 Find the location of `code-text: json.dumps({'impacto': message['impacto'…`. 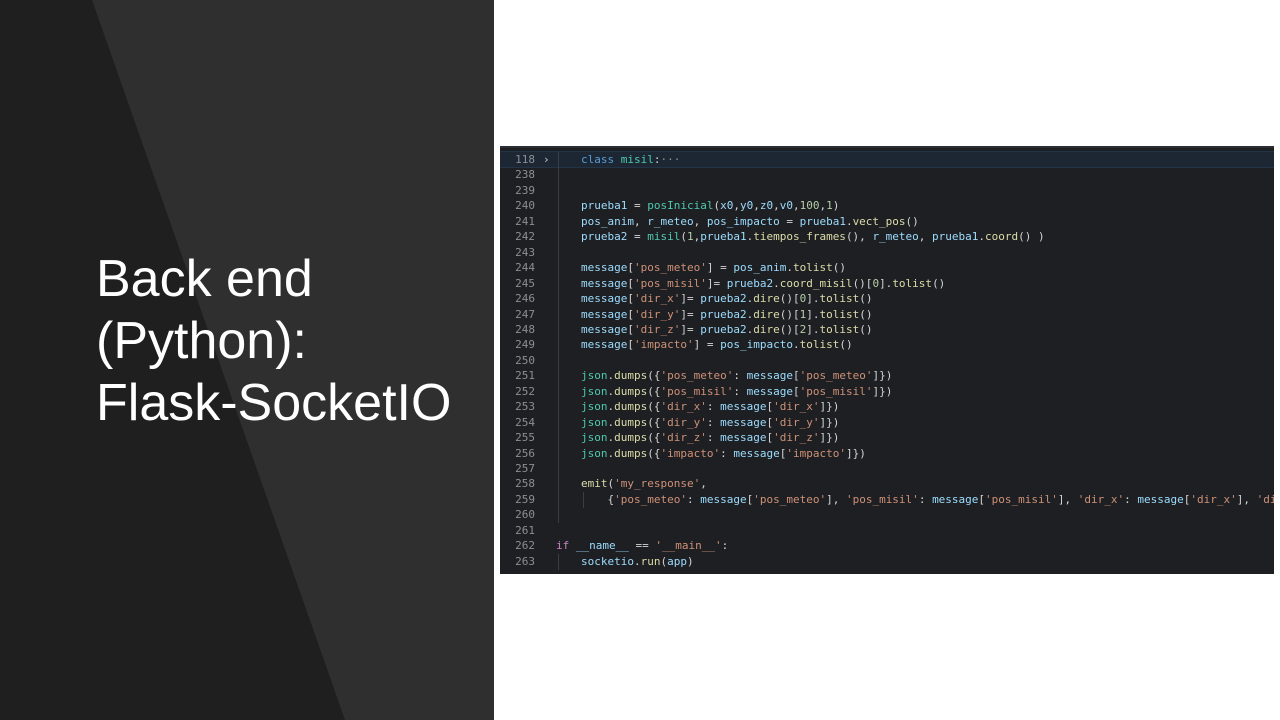

code-text: json.dumps({'impacto': message['impacto'… is located at coordinates (723, 453).